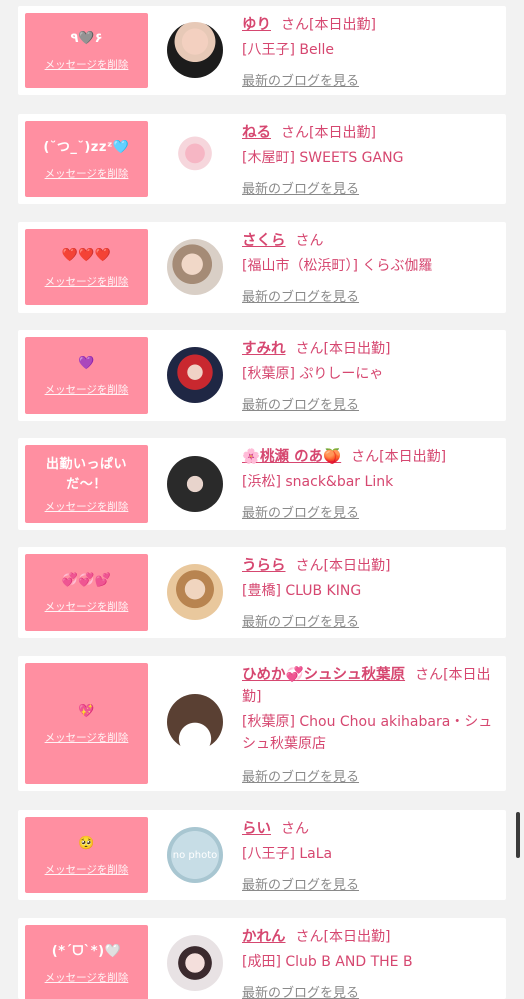  Describe the element at coordinates (86, 843) in the screenshot. I see `message-text: 🥺` at that location.